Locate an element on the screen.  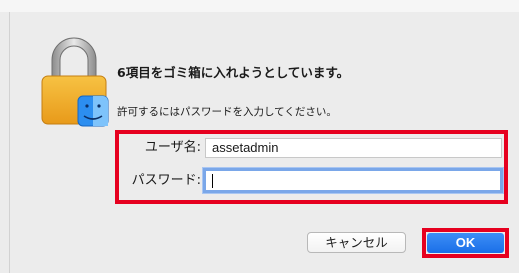
password-label: パスワード: is located at coordinates (166, 180).